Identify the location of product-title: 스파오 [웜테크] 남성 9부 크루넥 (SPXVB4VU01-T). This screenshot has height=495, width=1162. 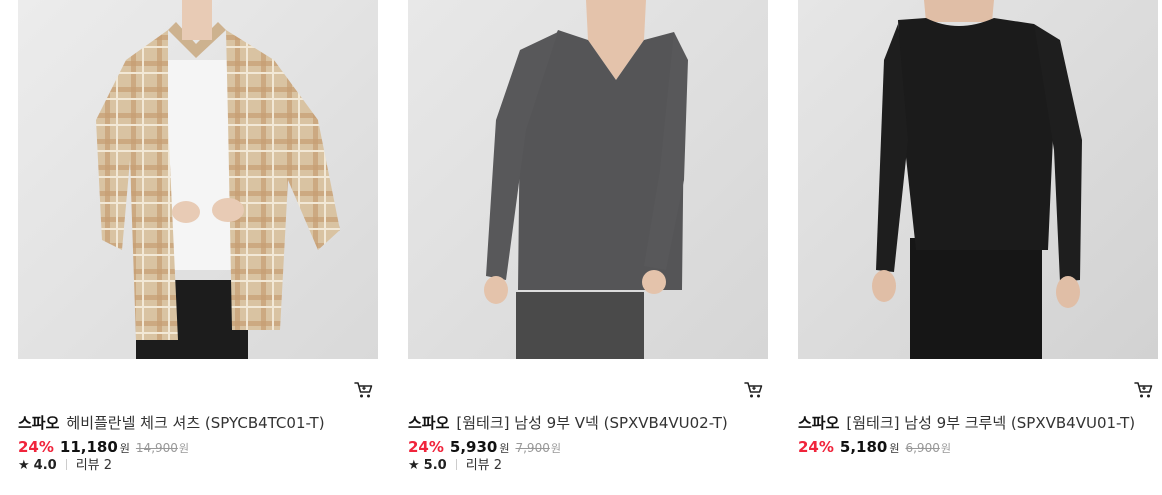
(966, 423).